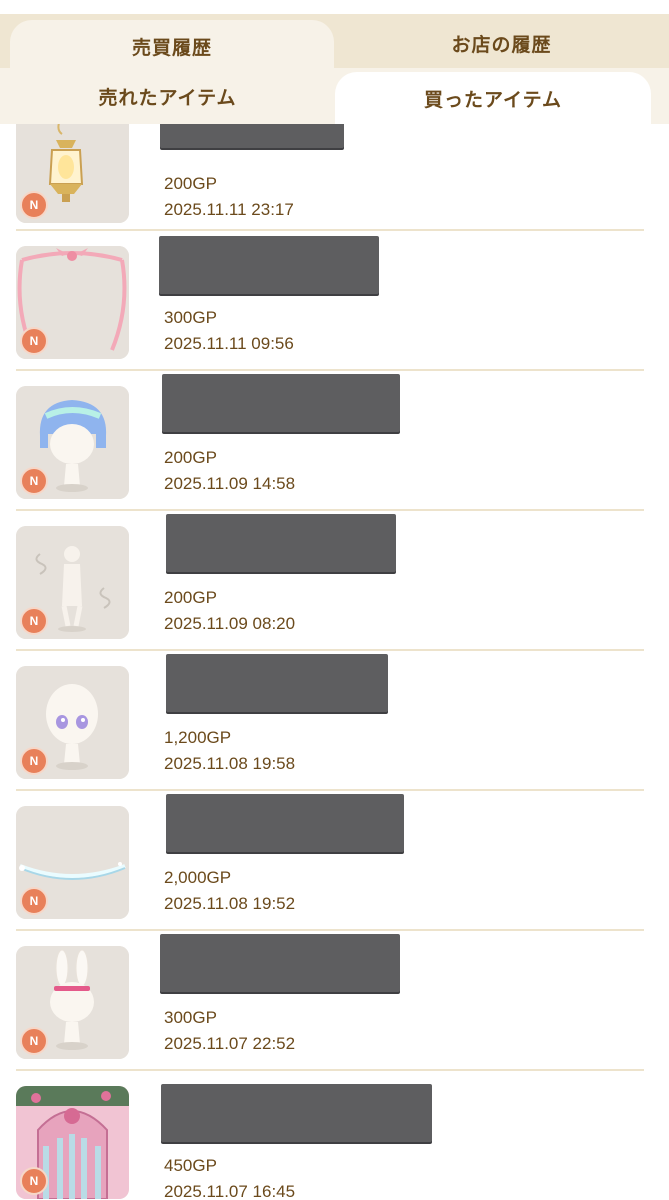  What do you see at coordinates (230, 903) in the screenshot?
I see `purchase-date: 2025.11.08 19:52` at bounding box center [230, 903].